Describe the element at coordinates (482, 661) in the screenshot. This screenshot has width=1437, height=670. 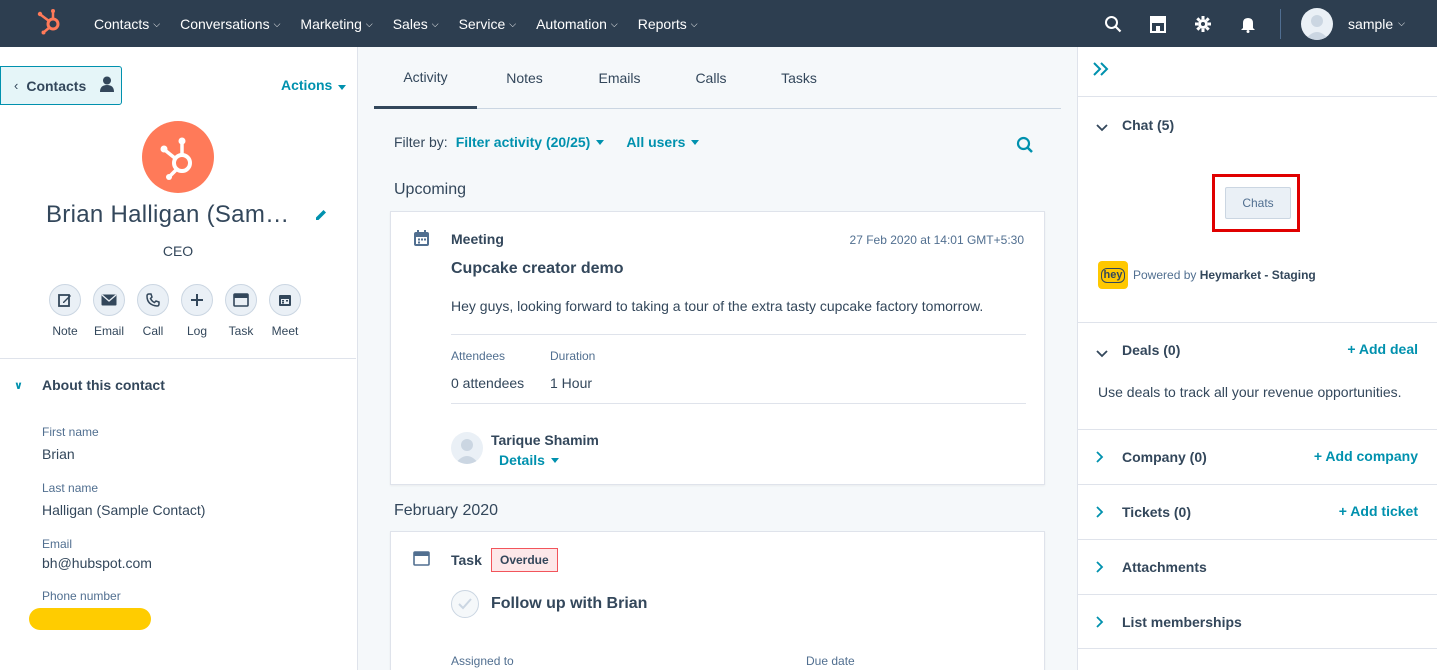
I see `assigned-to-label: Assigned to` at that location.